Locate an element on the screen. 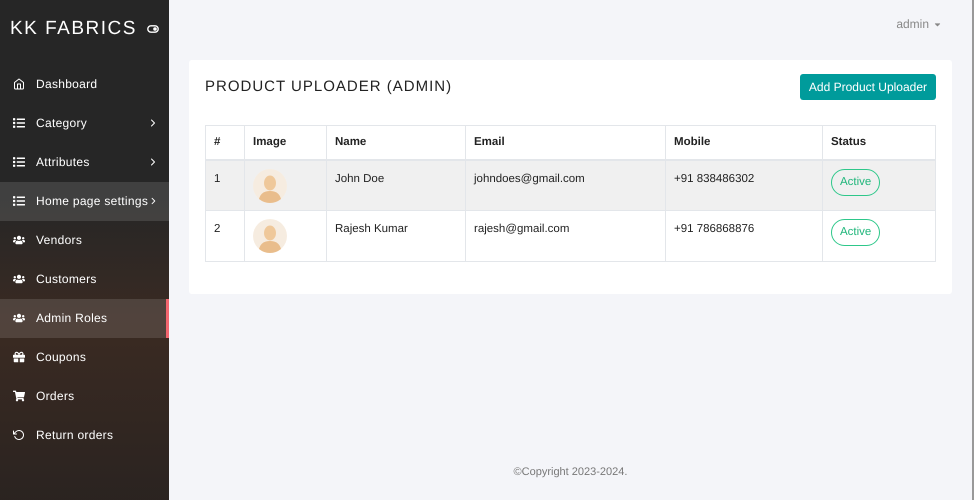 Image resolution: width=974 pixels, height=500 pixels. cart-icon is located at coordinates (19, 396).